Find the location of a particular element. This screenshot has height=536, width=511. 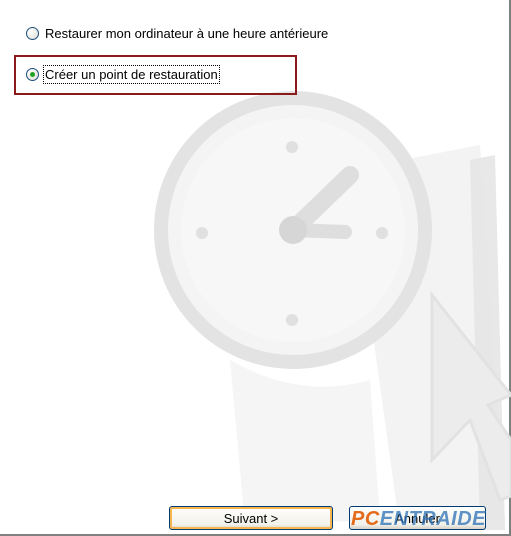

option-create-restore-point-label: Créer un point de restauration is located at coordinates (131, 74).